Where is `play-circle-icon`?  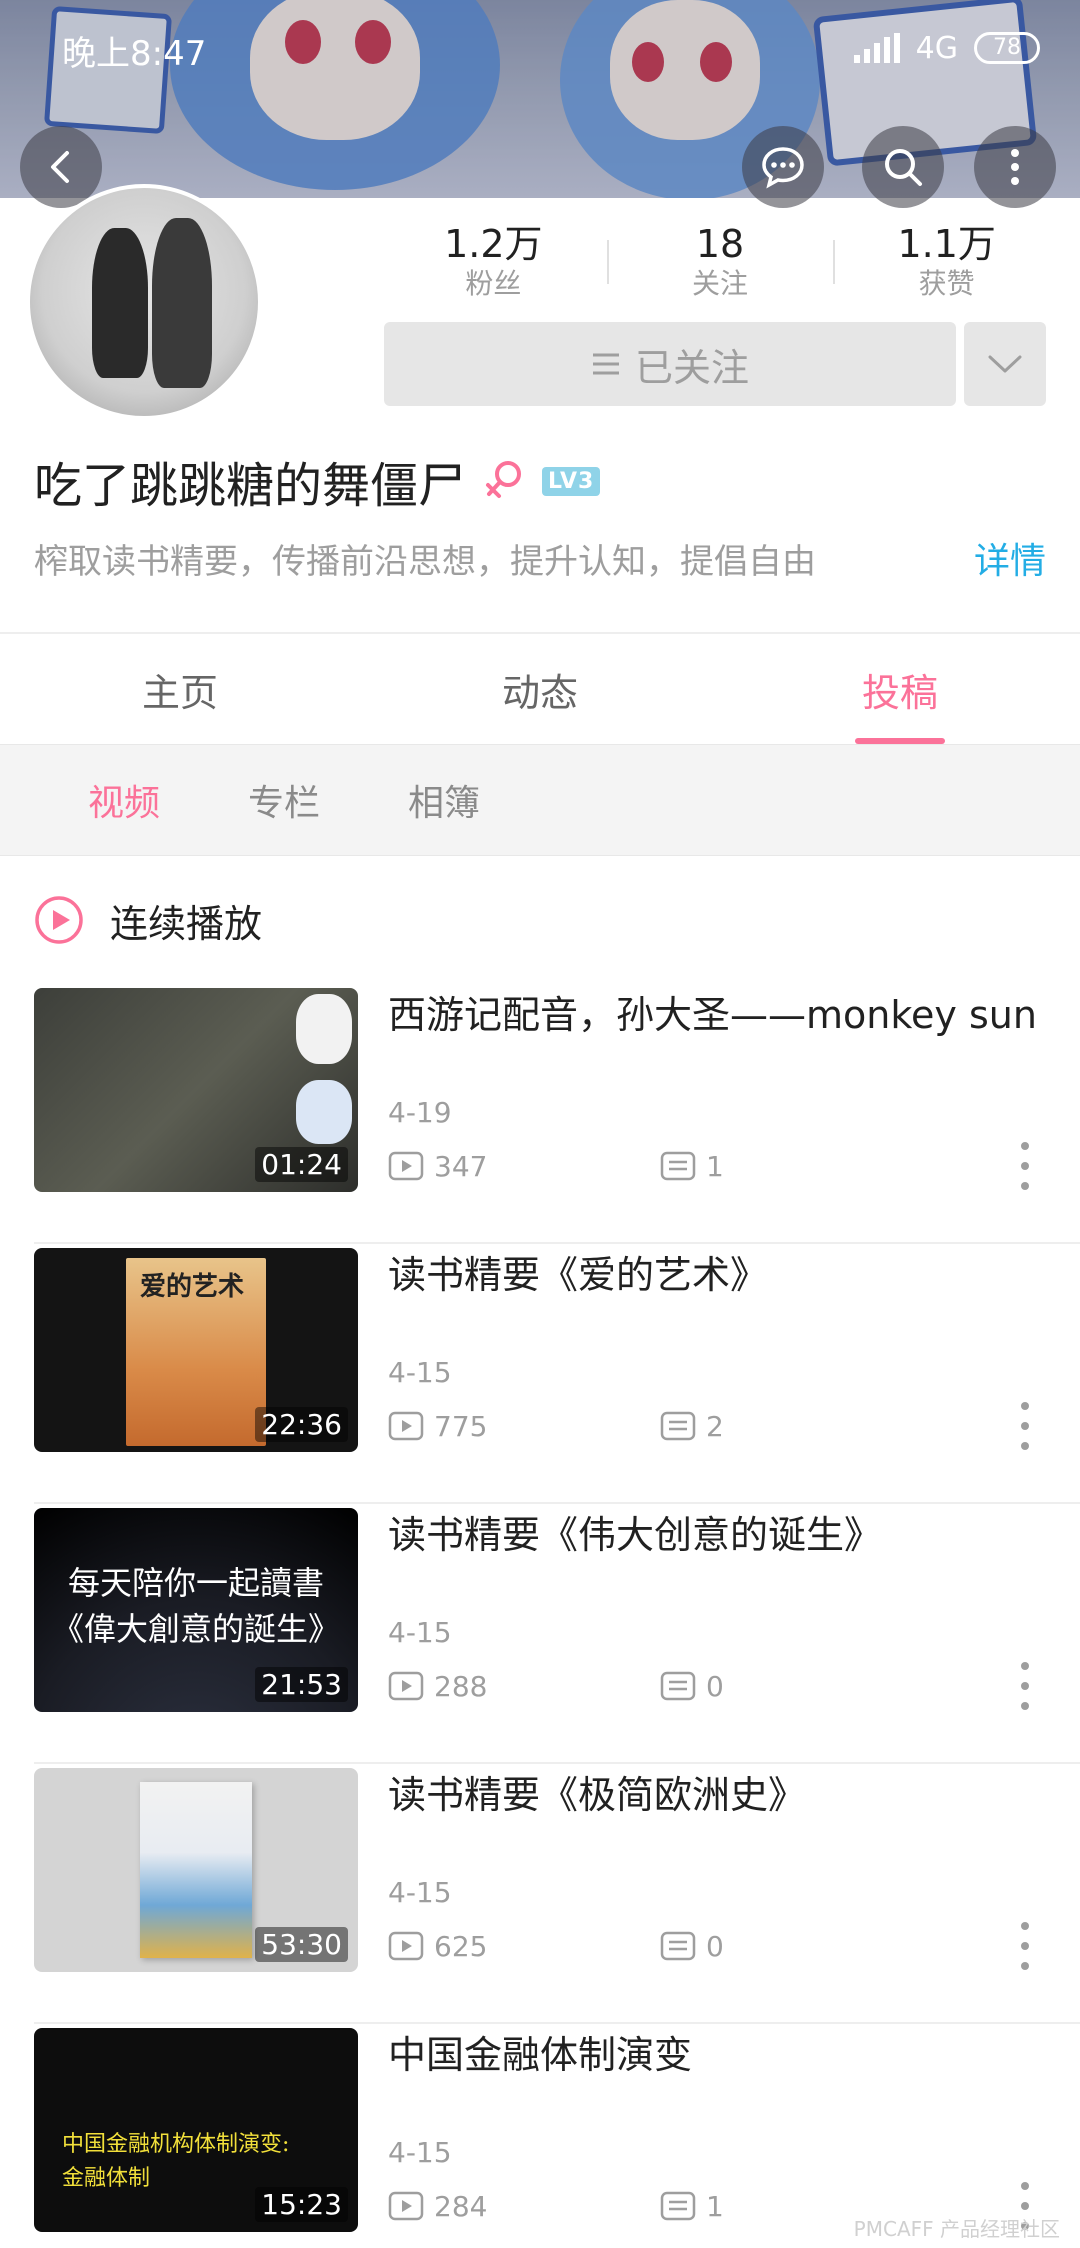 play-circle-icon is located at coordinates (59, 920).